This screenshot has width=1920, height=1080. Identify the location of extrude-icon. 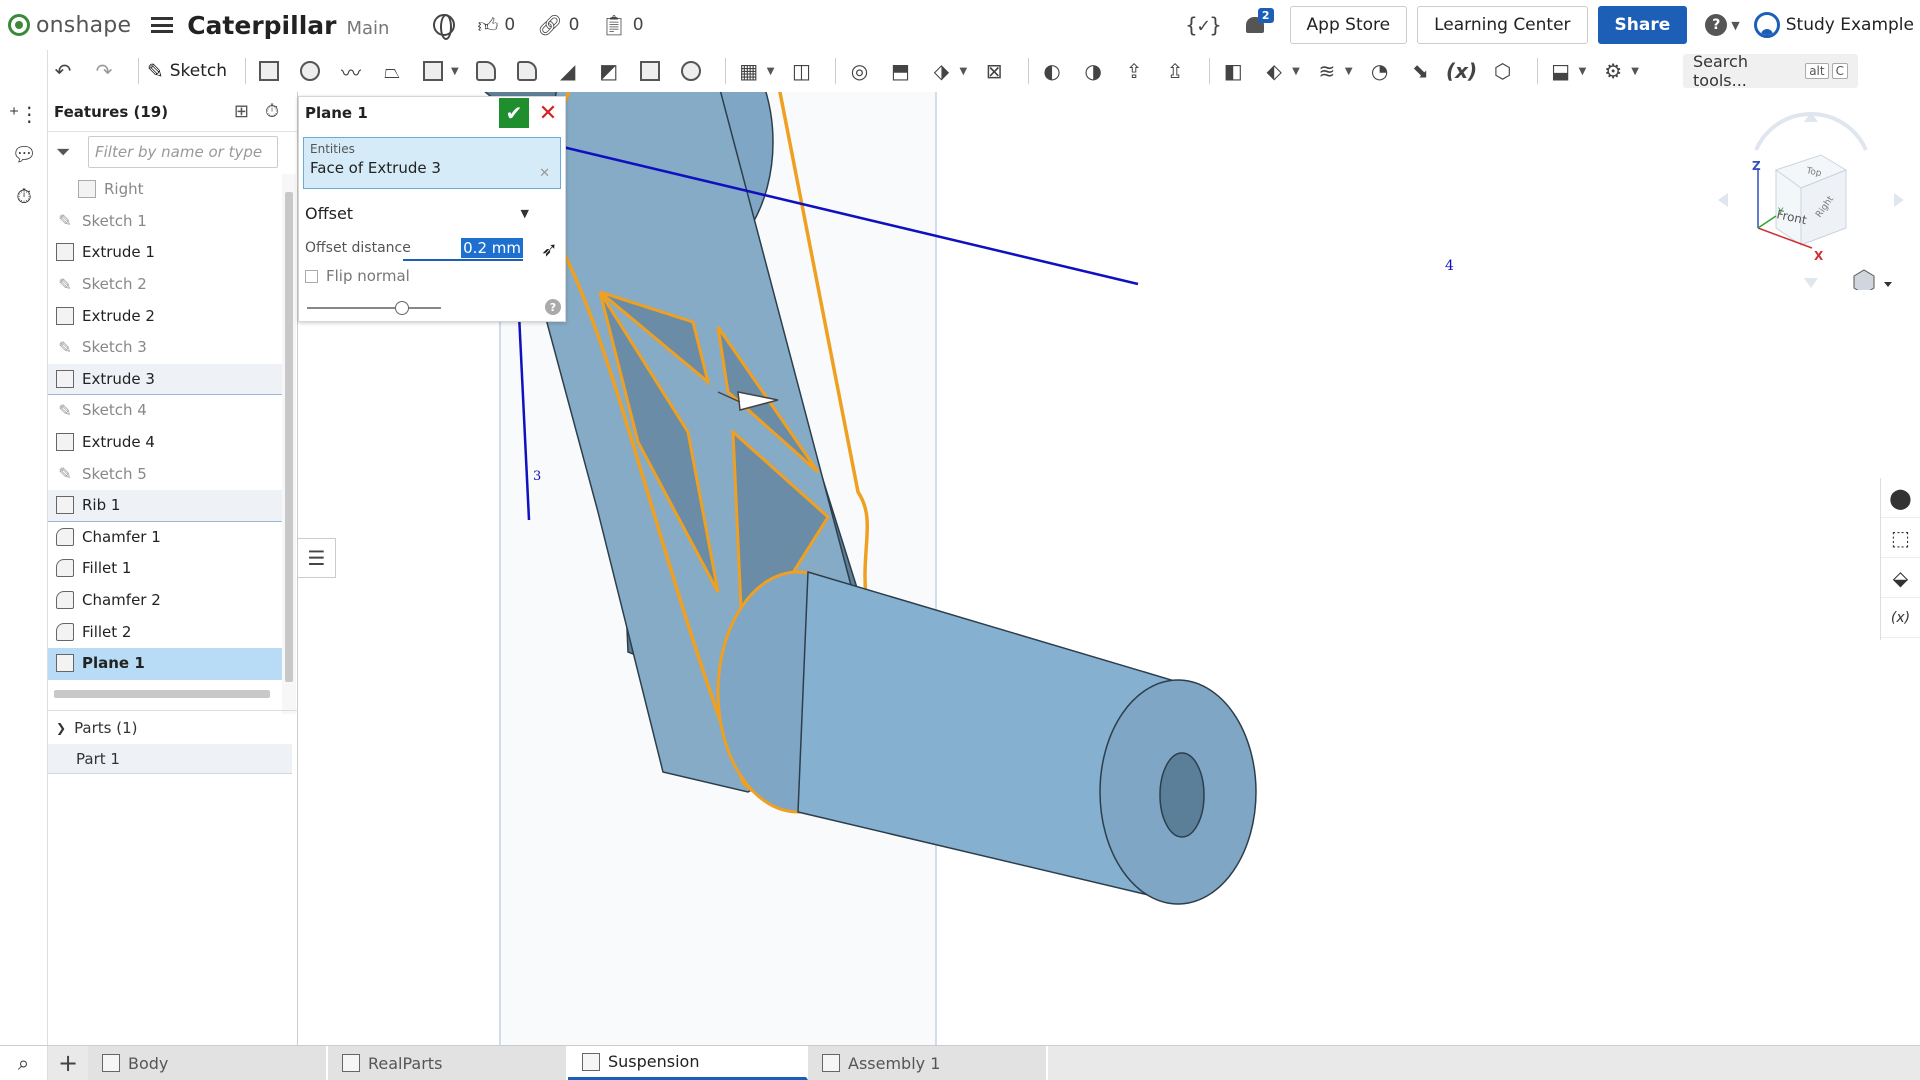
(269, 71).